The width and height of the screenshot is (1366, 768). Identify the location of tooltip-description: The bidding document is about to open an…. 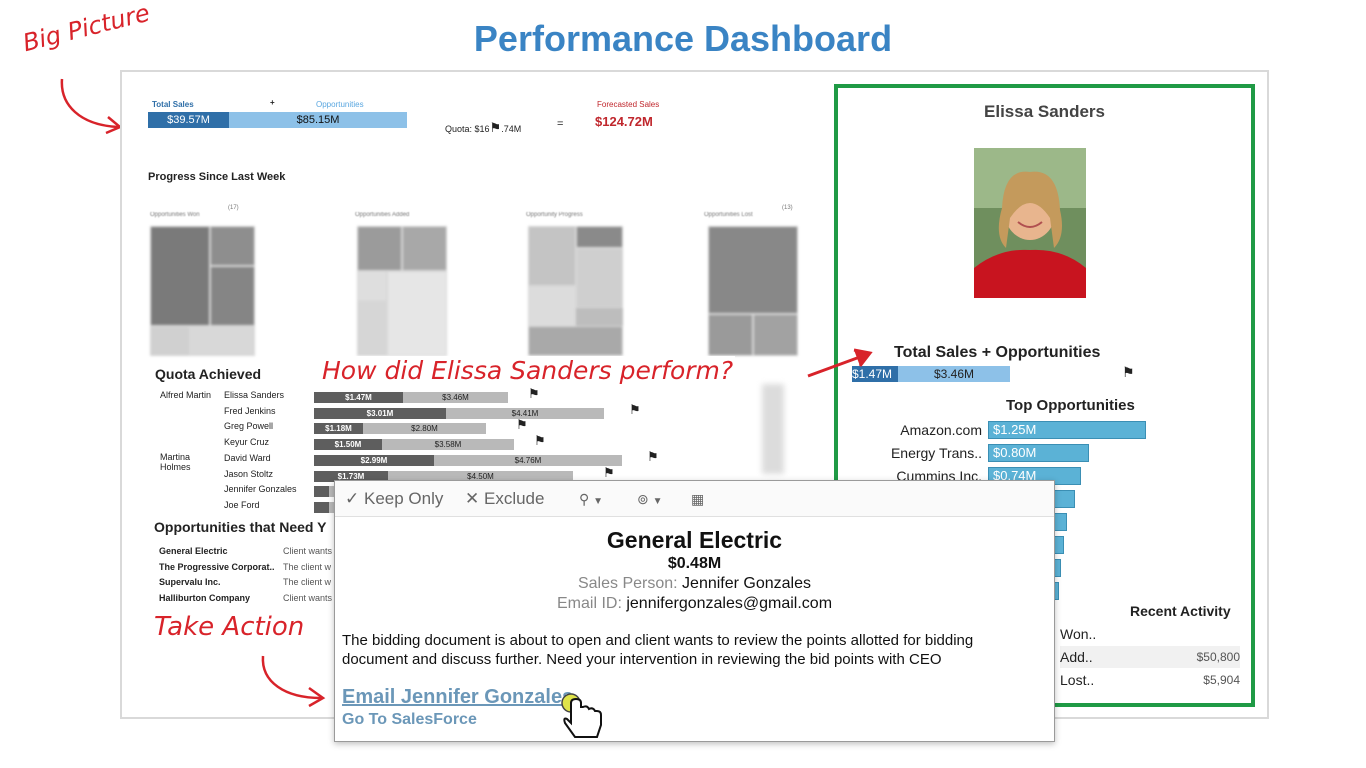
(658, 650).